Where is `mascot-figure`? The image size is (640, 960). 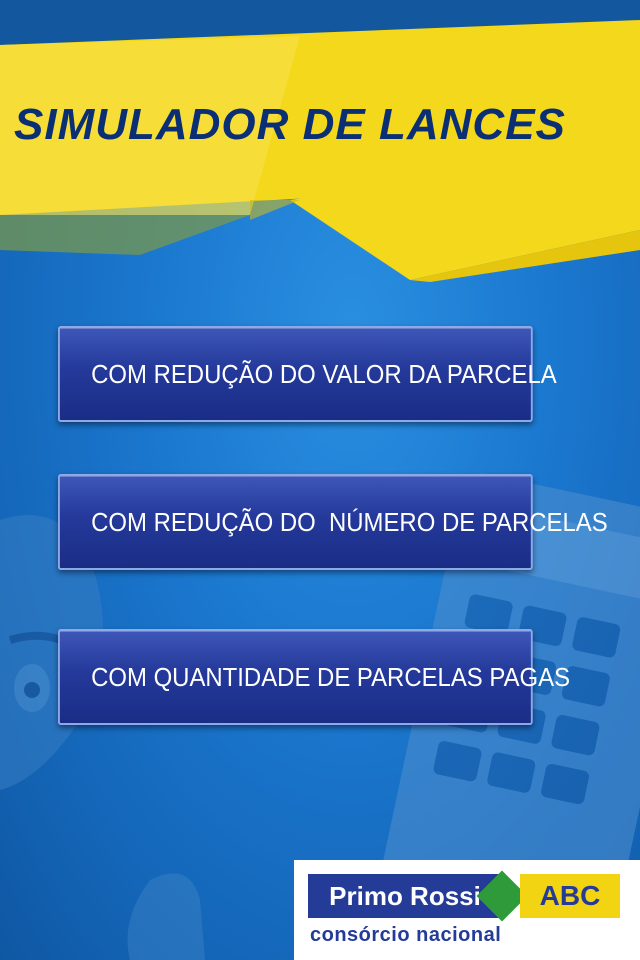 mascot-figure is located at coordinates (102, 737).